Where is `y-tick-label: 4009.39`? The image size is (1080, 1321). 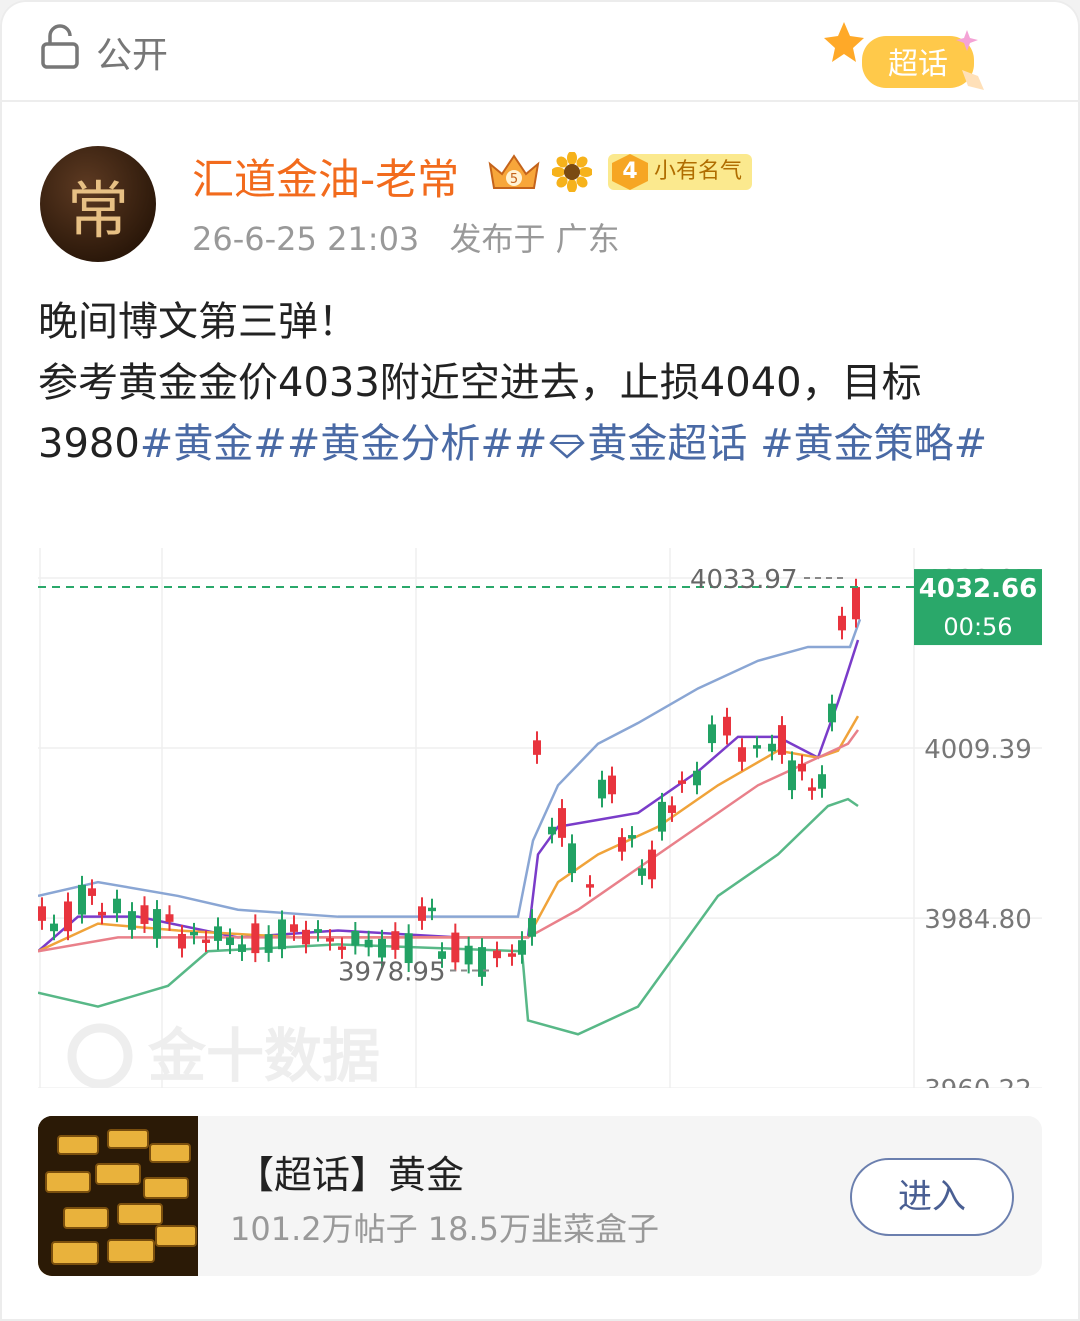
y-tick-label: 4009.39 is located at coordinates (978, 750).